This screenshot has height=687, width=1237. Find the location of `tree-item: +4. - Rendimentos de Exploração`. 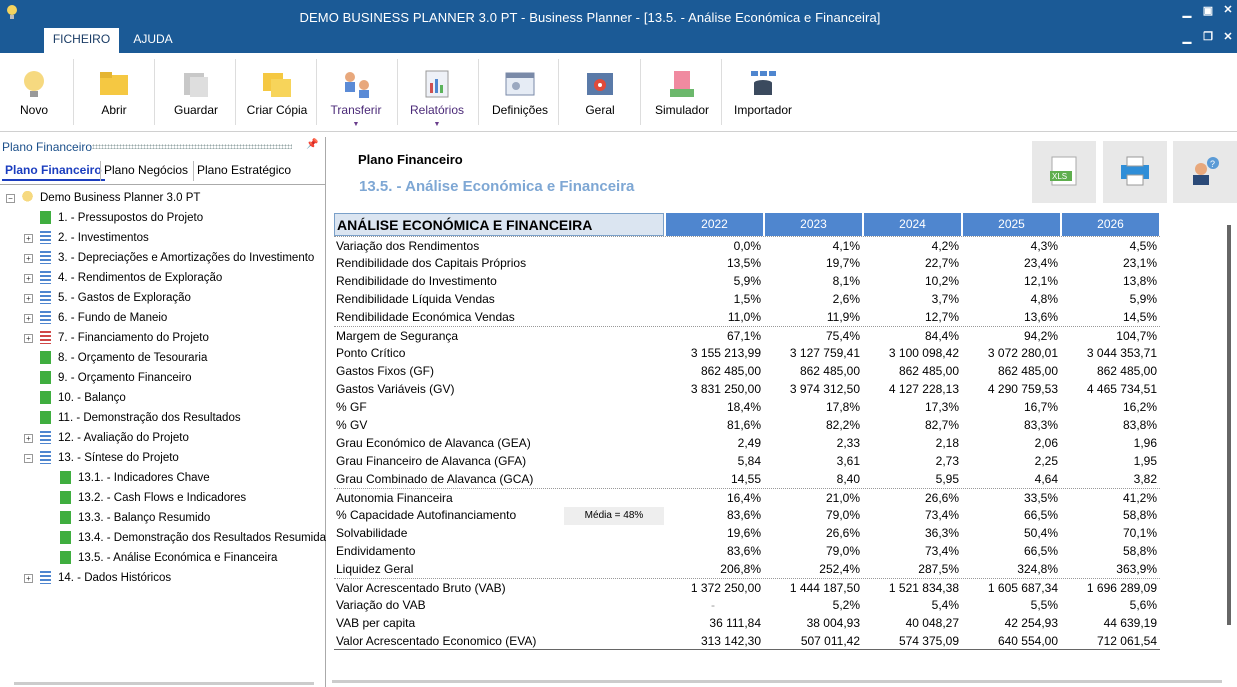

tree-item: +4. - Rendimentos de Exploração is located at coordinates (162, 278).